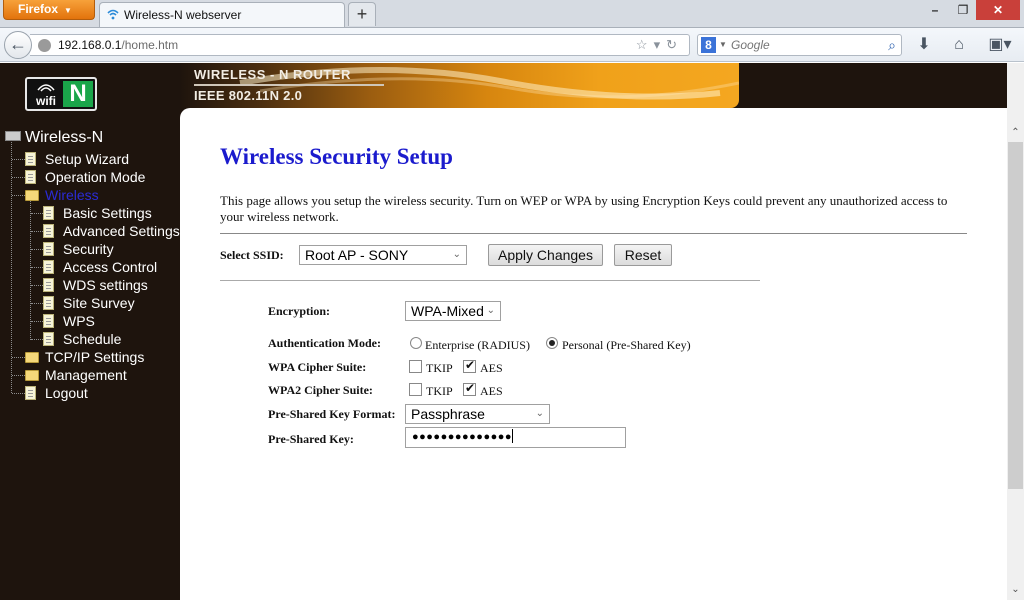  I want to click on url-bar: 192.168.0.1/home.htm ☆▾↻, so click(360, 45).